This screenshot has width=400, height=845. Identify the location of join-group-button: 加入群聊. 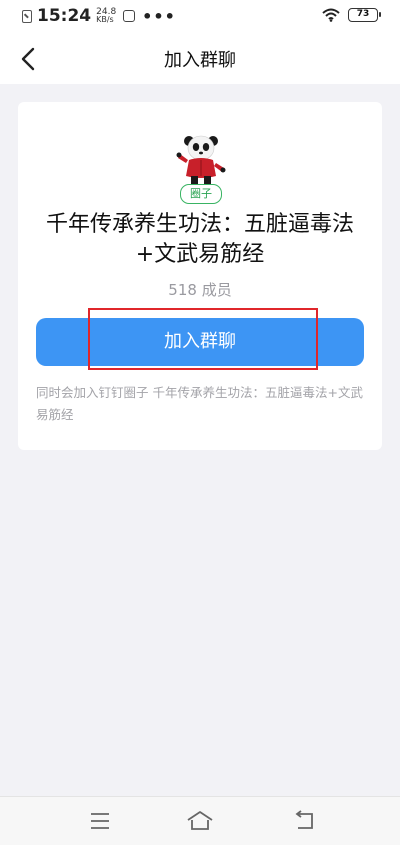
(200, 342).